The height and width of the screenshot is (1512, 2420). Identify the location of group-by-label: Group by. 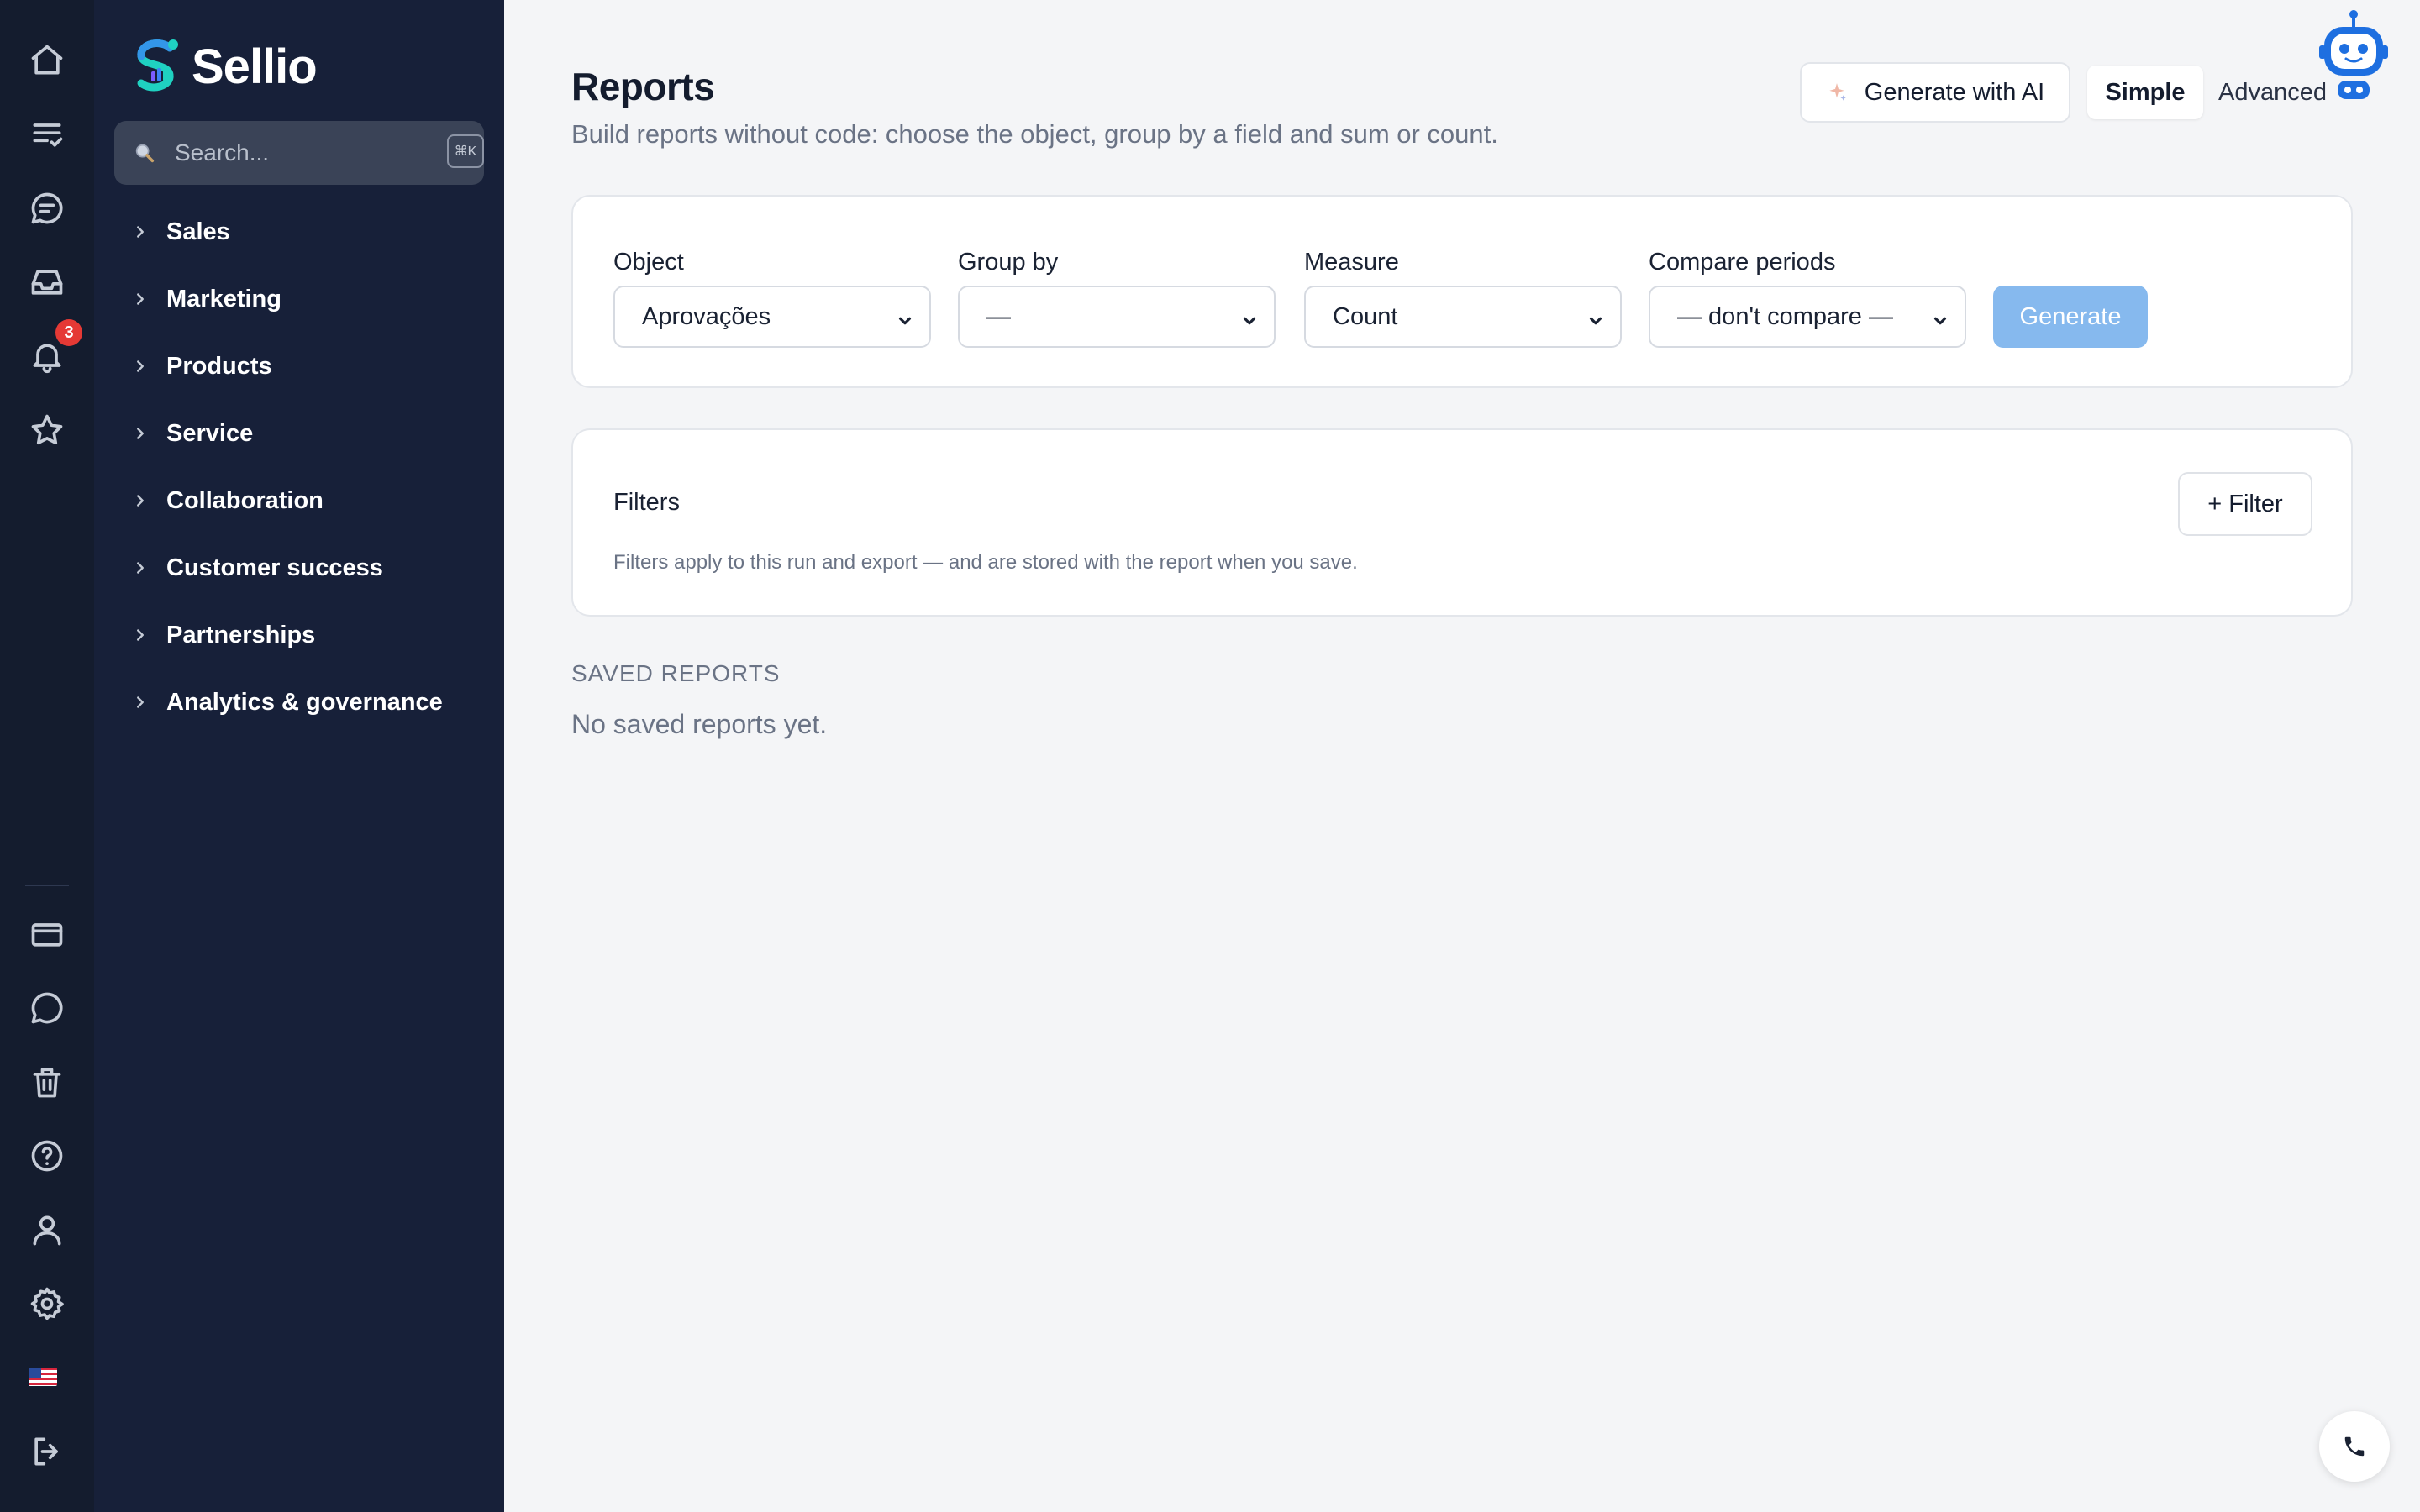
(1008, 262).